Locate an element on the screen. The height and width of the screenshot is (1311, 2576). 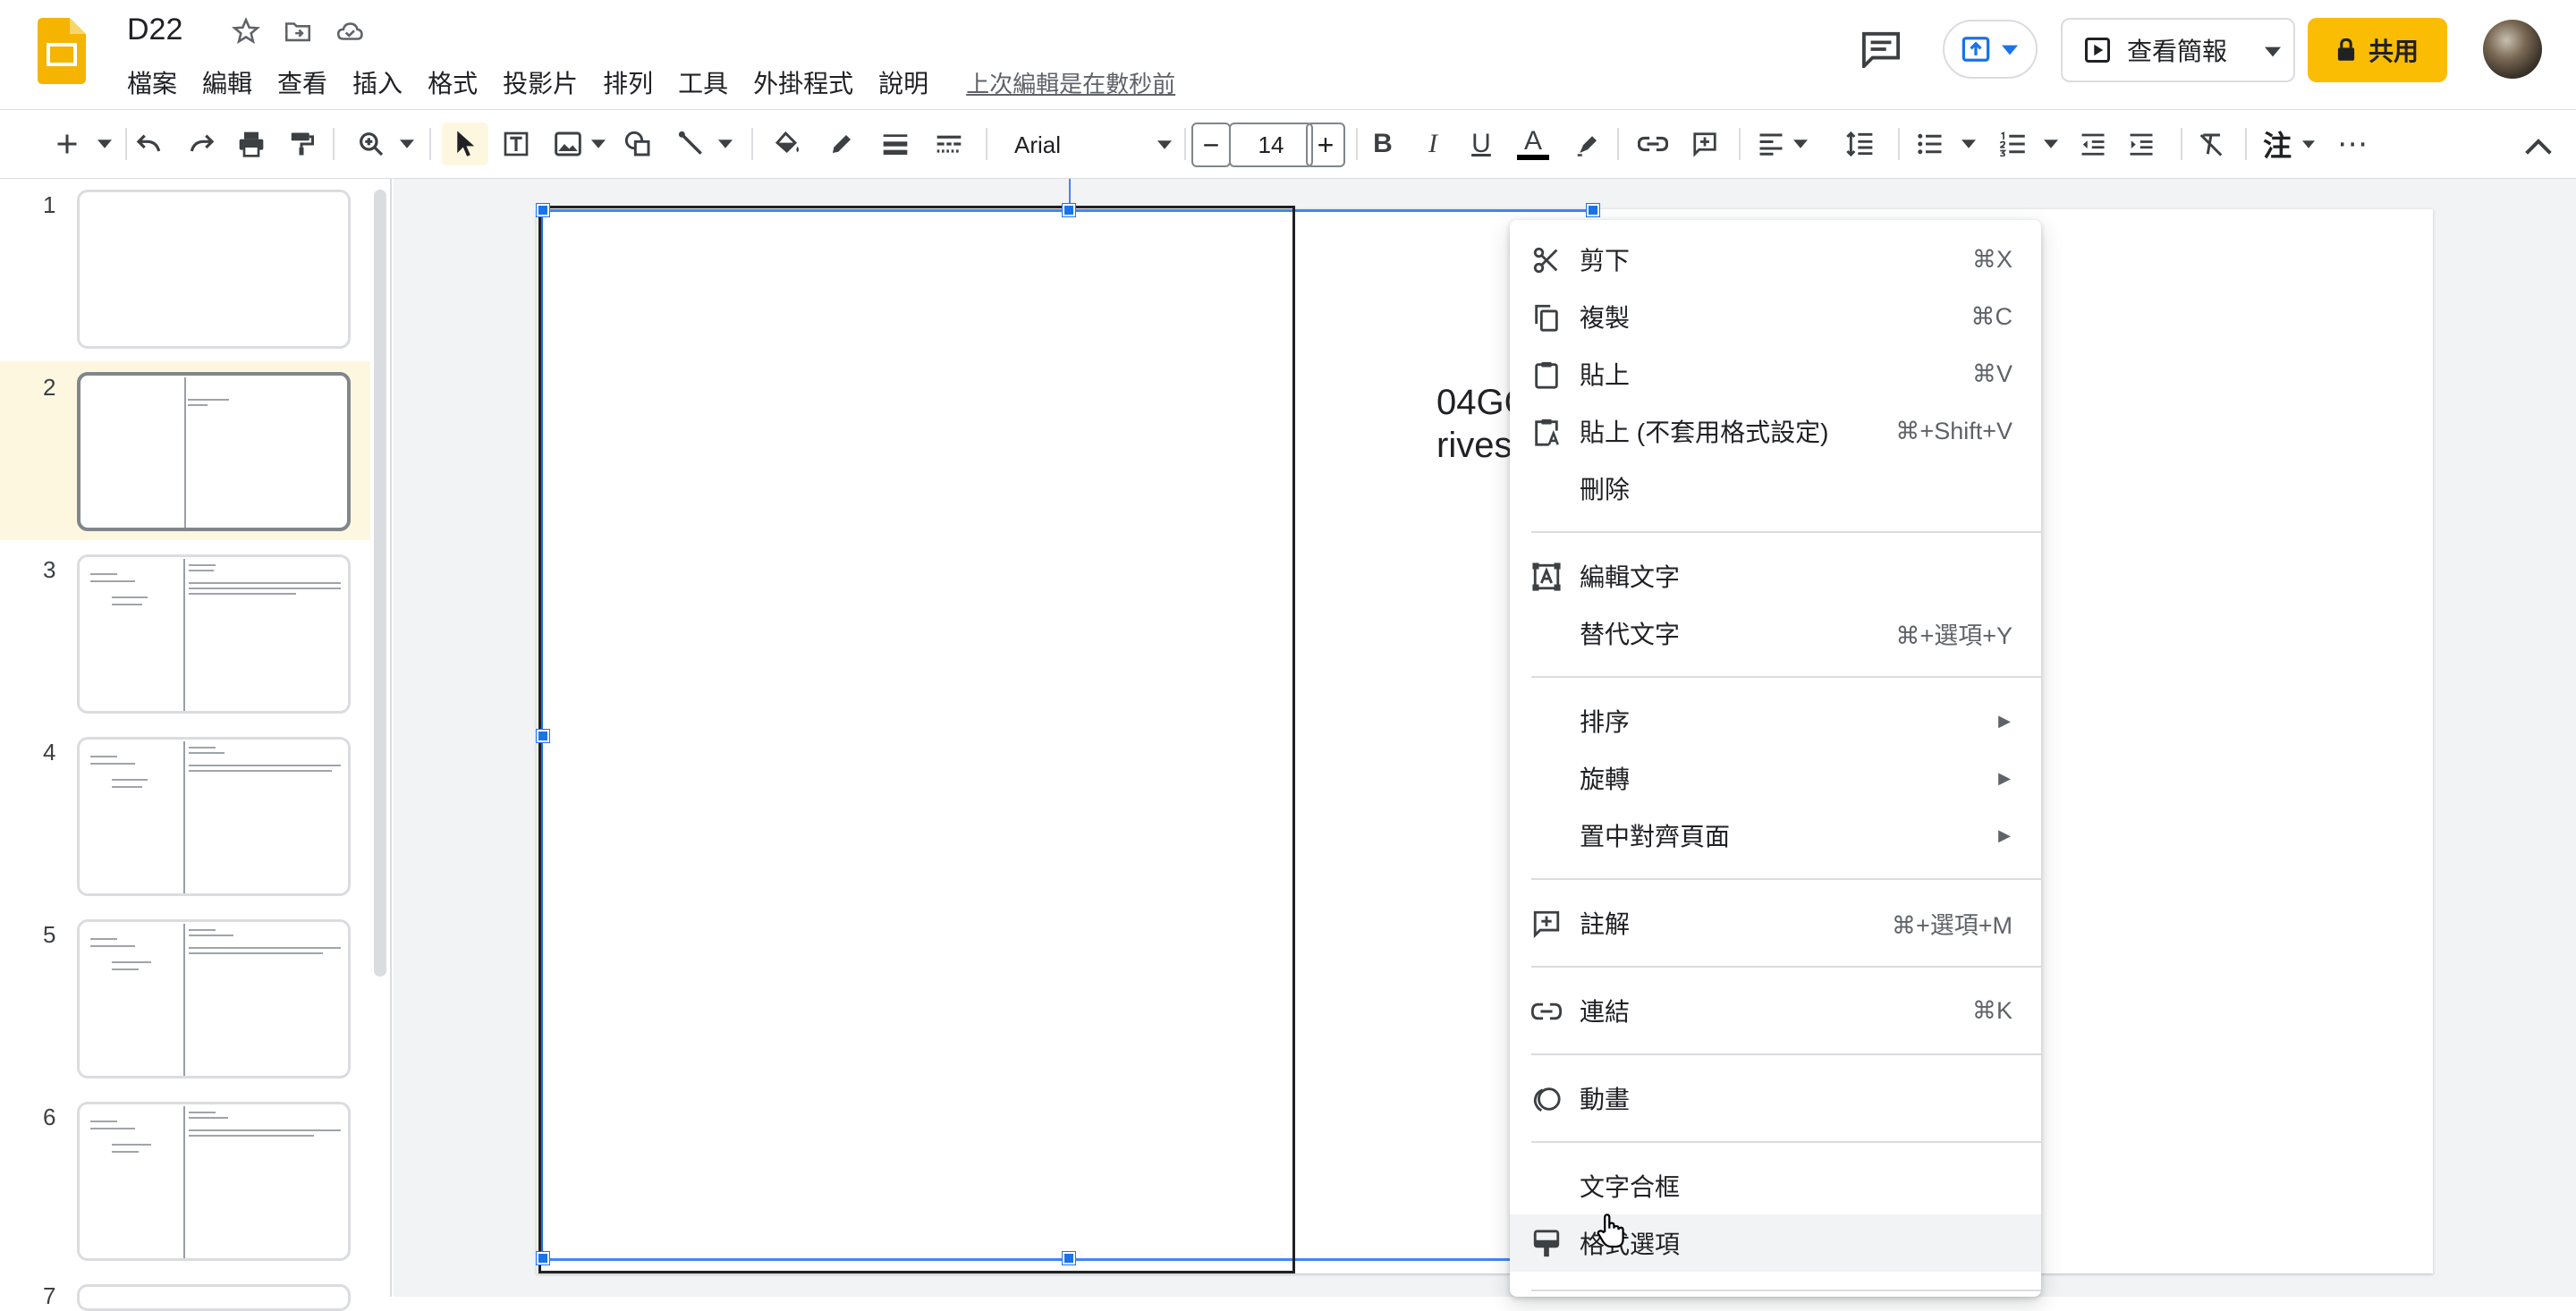
cloud-saved-icon is located at coordinates (350, 31).